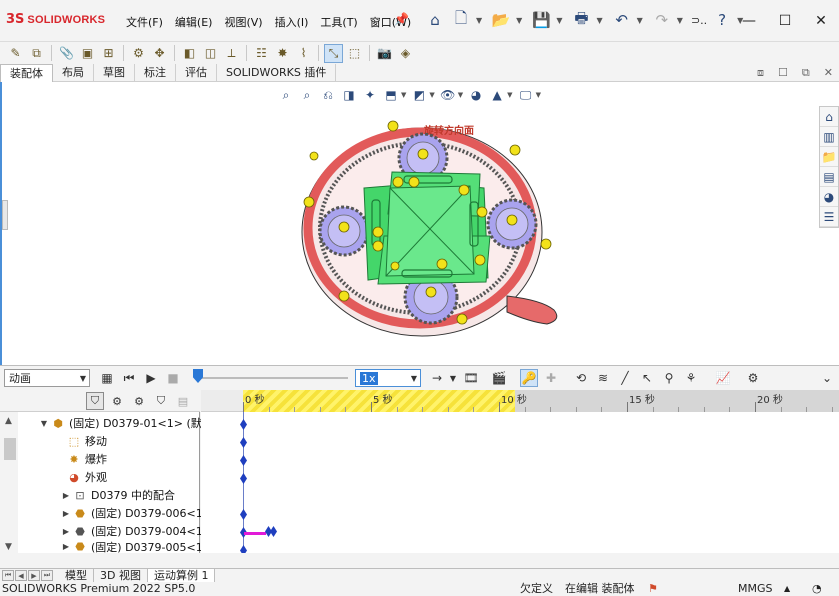 This screenshot has height=596, width=839. I want to click on menu-window: 窗口(W), so click(390, 22).